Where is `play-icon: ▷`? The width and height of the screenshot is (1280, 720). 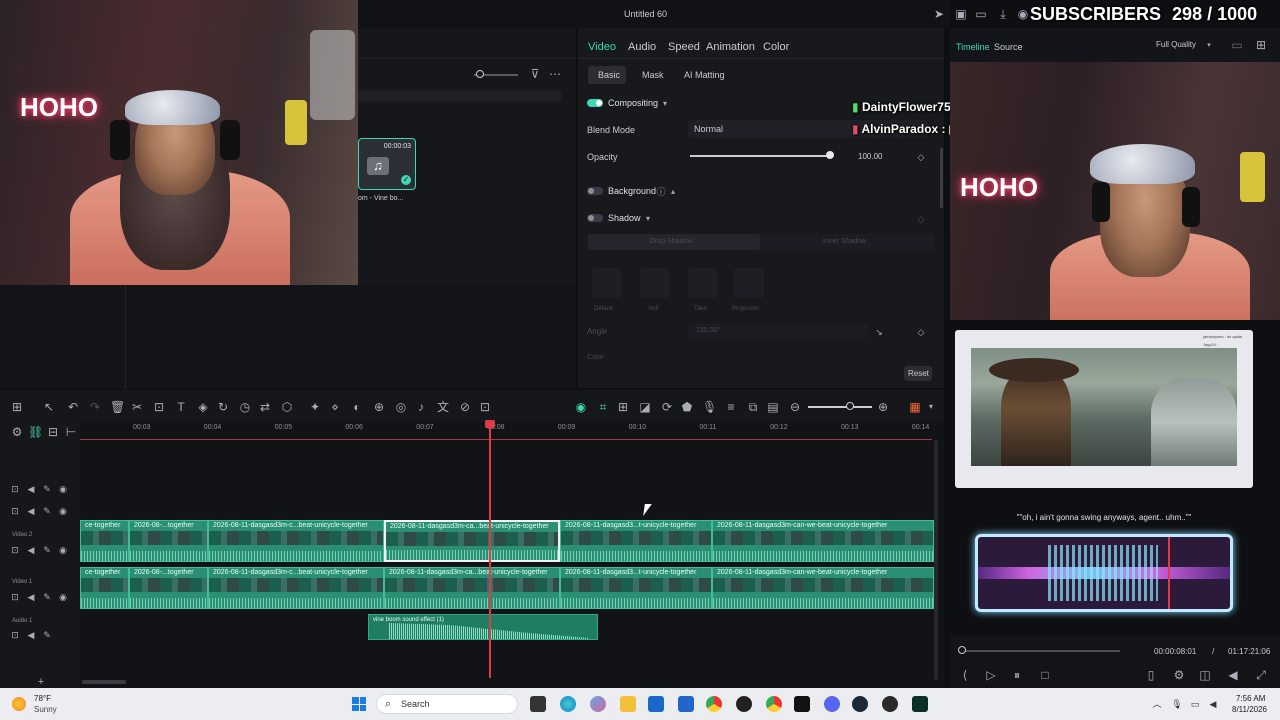 play-icon: ▷ is located at coordinates (991, 675).